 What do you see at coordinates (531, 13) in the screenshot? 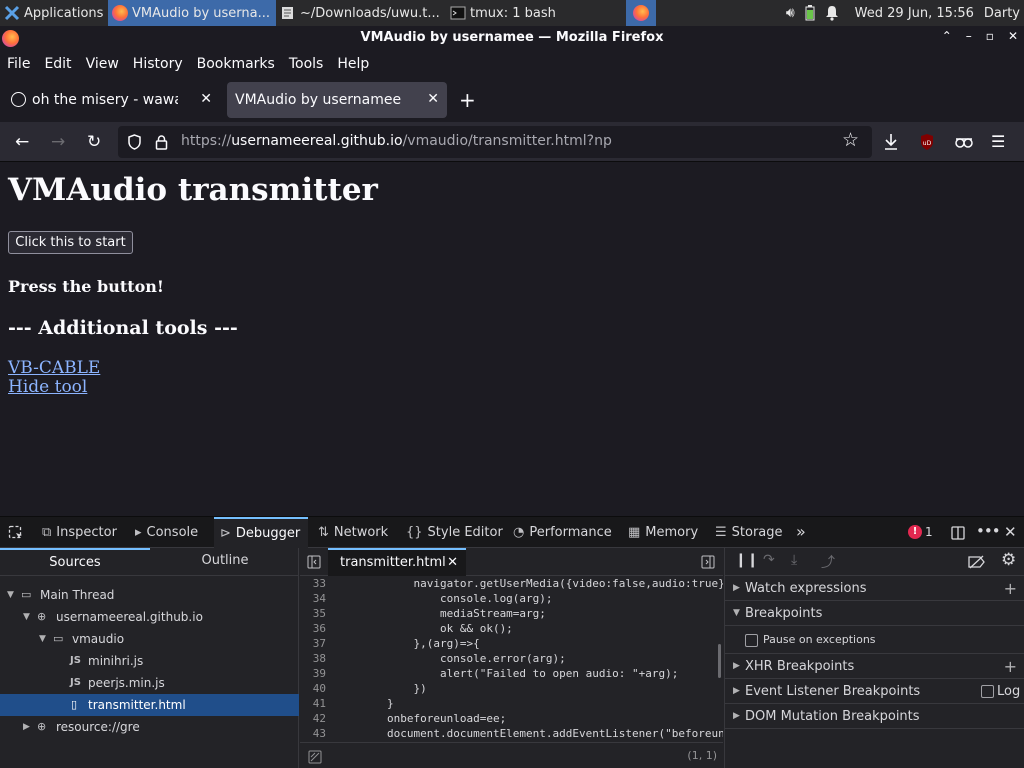
I see `taskbar-task-terminal: tmux: 1 bash` at bounding box center [531, 13].